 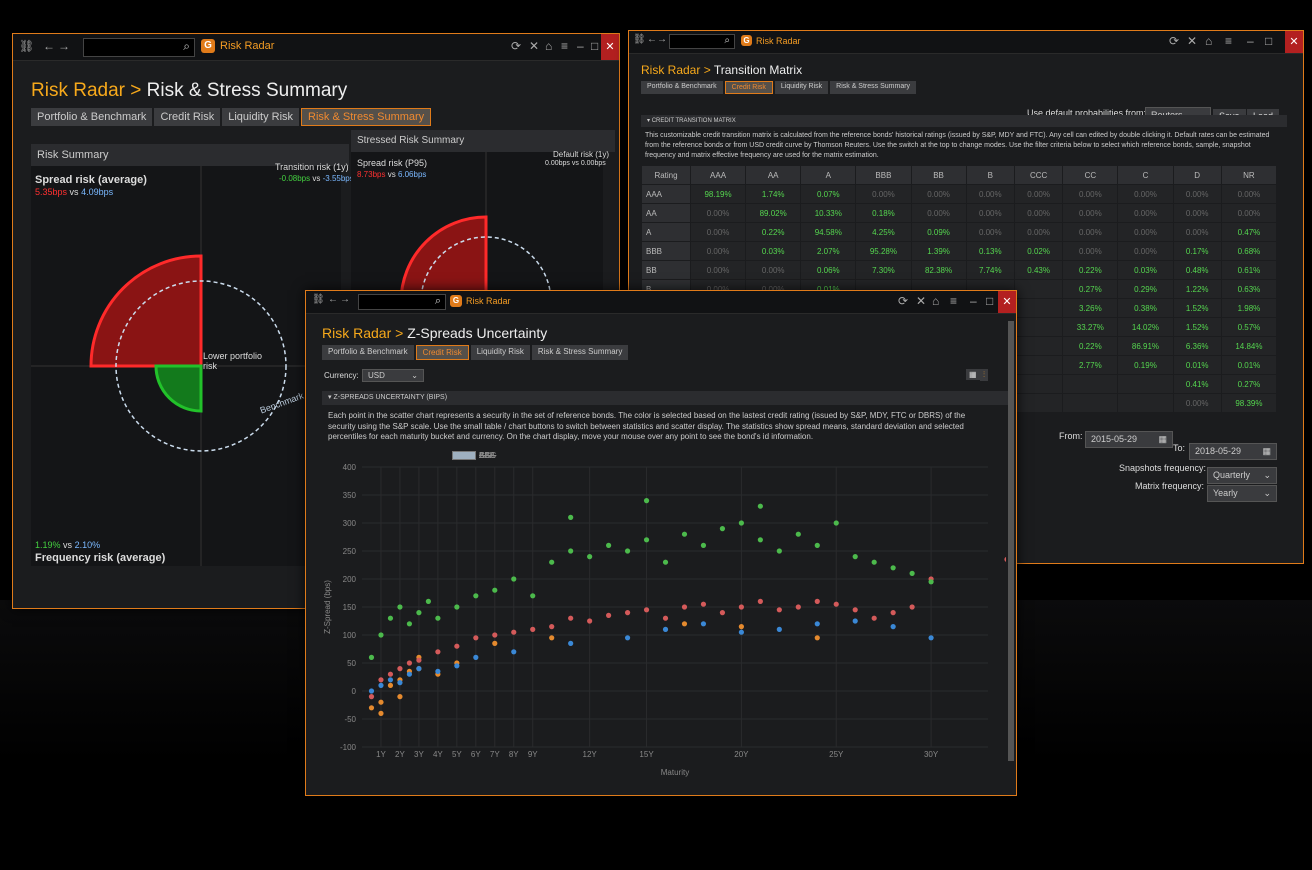 What do you see at coordinates (1090, 365) in the screenshot?
I see `matrix-cell: 2.77%` at bounding box center [1090, 365].